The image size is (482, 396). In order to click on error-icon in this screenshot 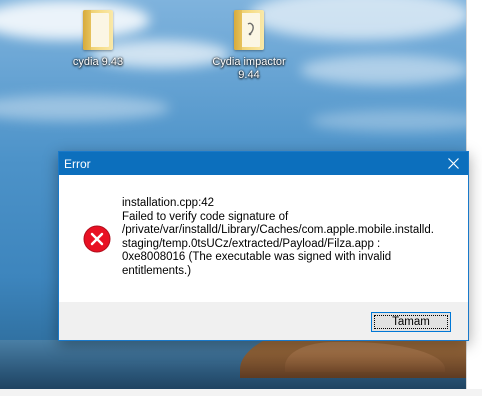, I will do `click(97, 239)`.